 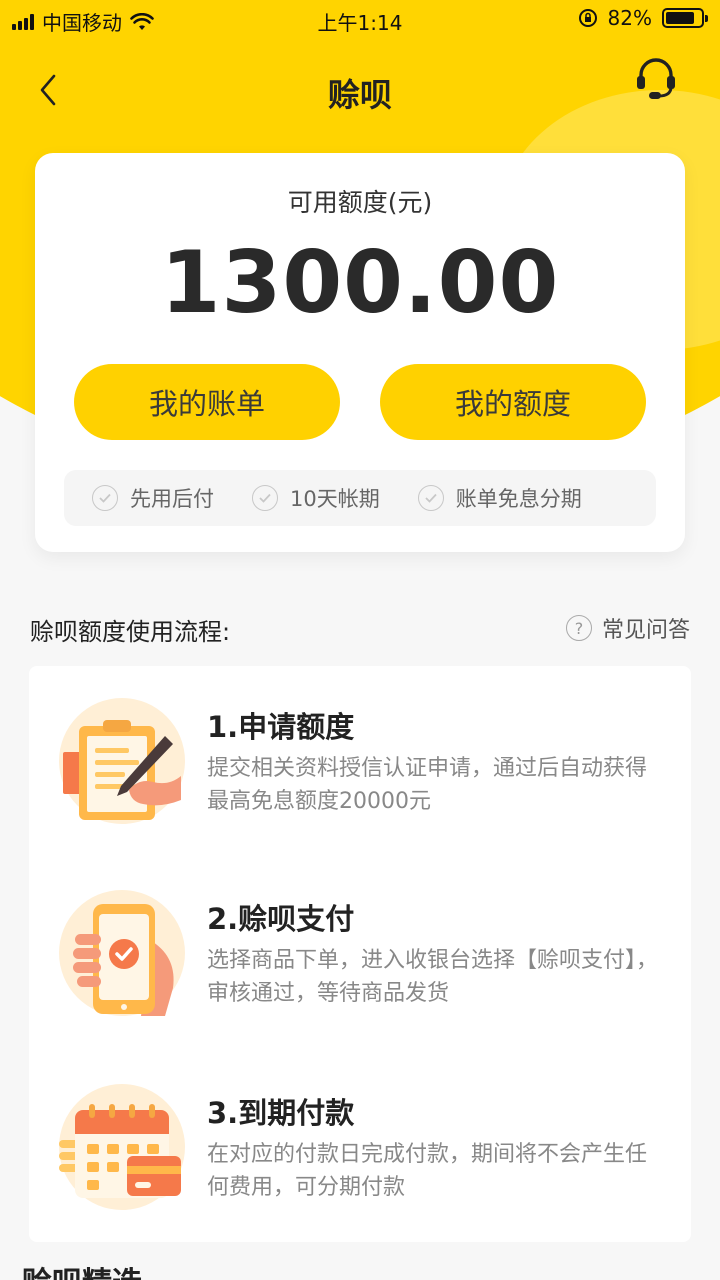 I want to click on battery-percent: 82%, so click(x=629, y=18).